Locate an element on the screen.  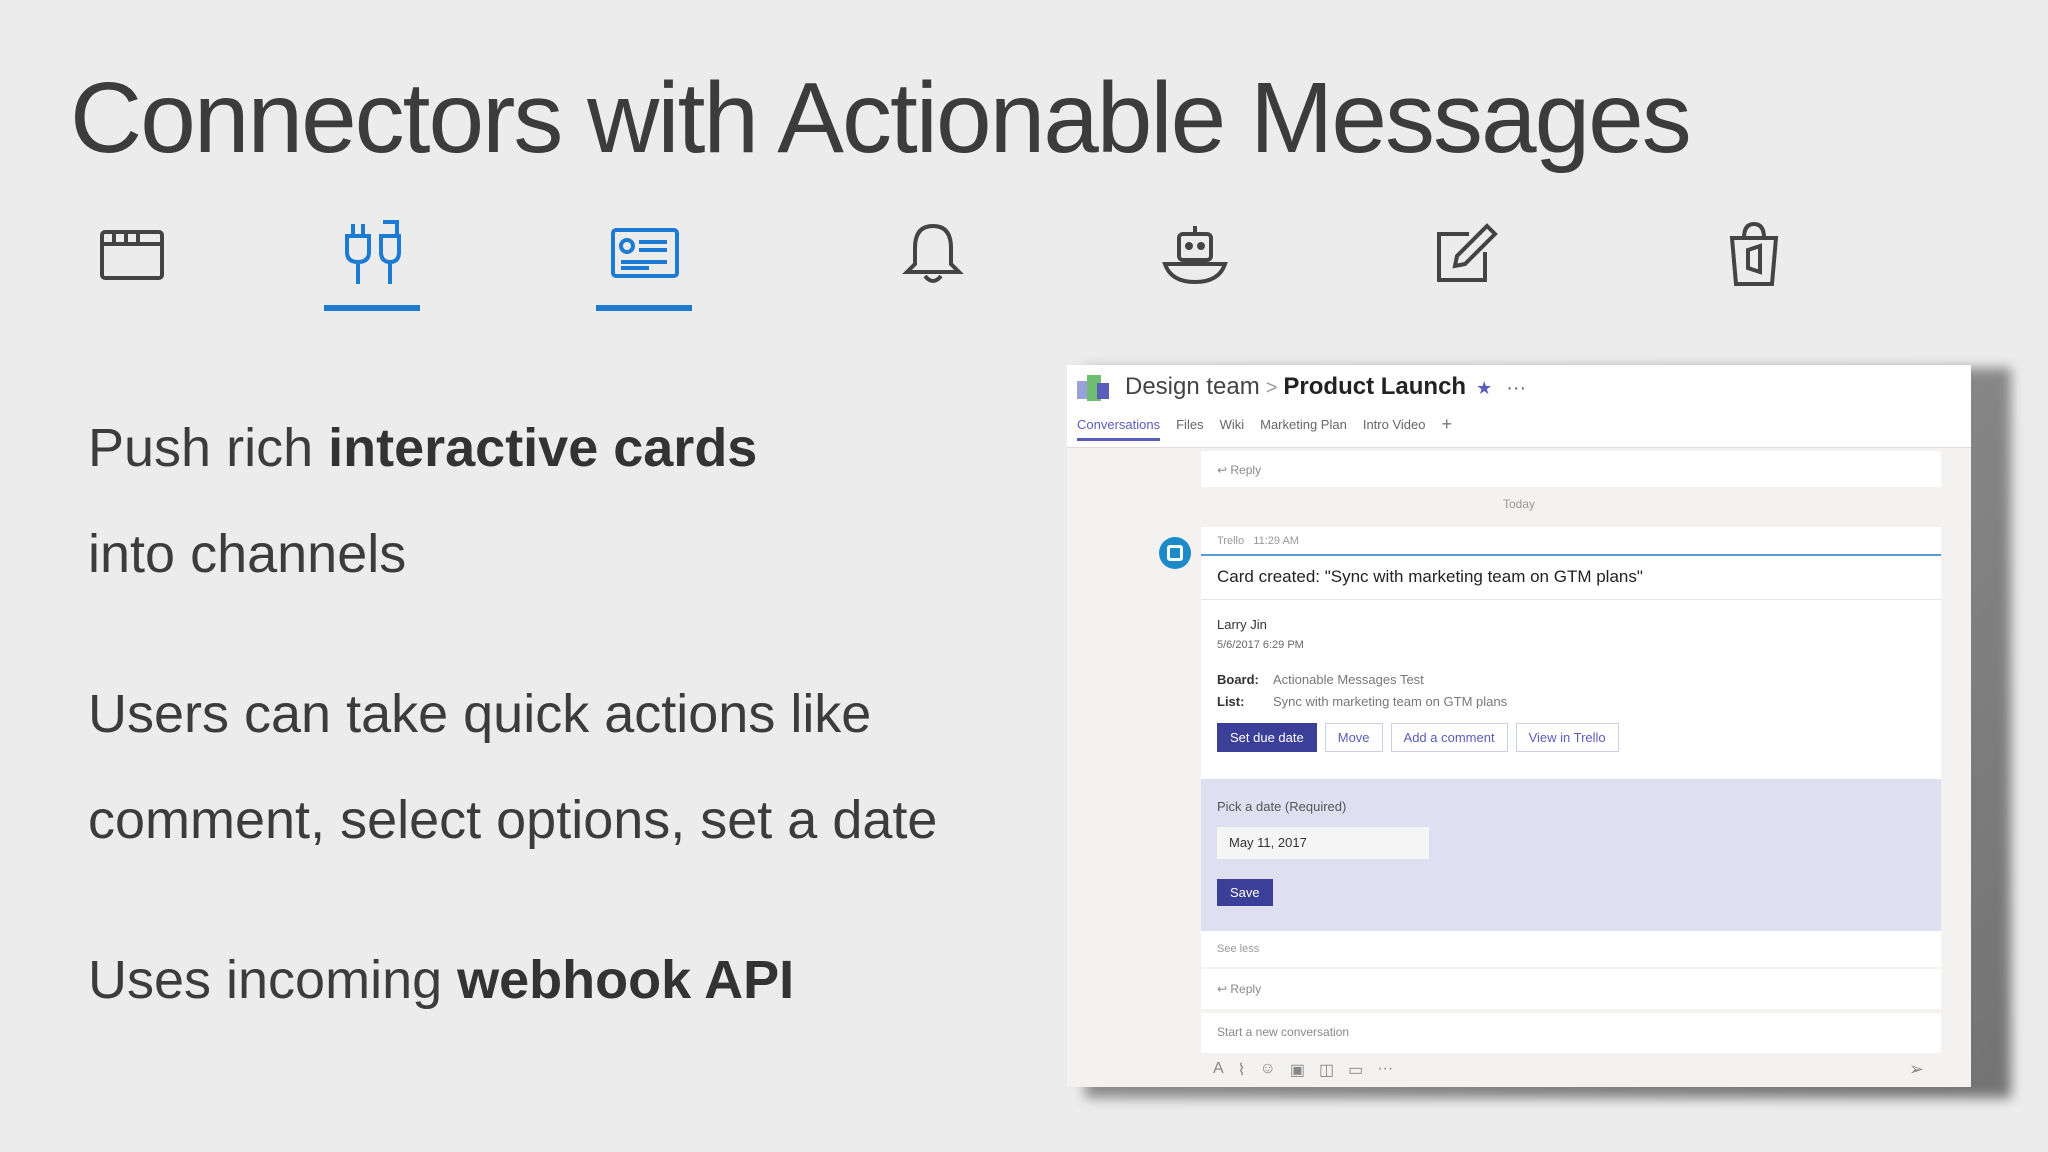
bullet-2-line-1: Users can take quick actions like is located at coordinates (480, 714).